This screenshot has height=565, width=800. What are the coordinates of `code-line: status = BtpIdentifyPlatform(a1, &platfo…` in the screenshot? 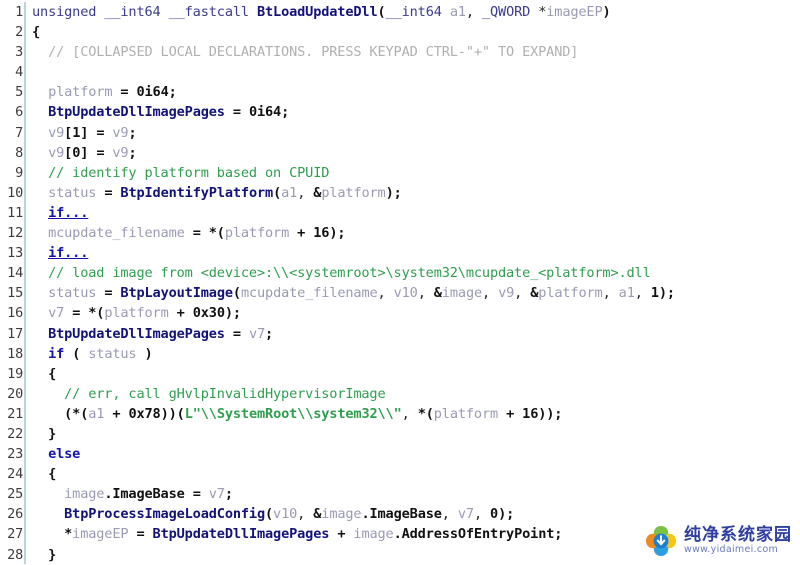 It's located at (416, 193).